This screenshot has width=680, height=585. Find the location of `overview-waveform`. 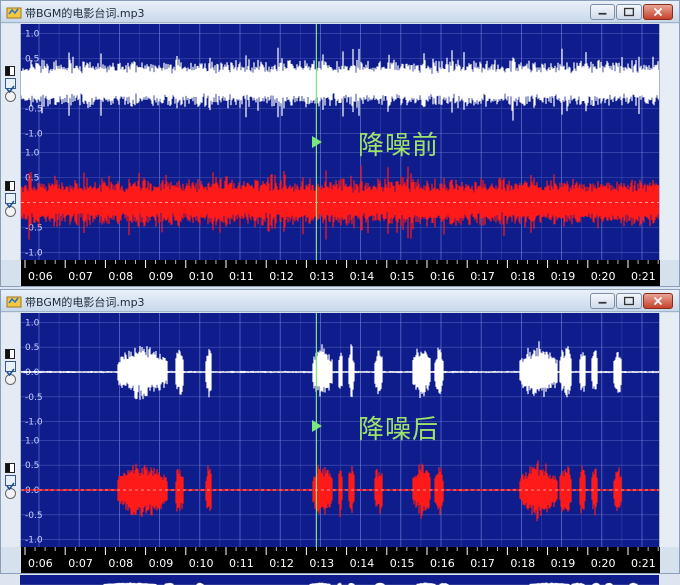

overview-waveform is located at coordinates (339, 583).